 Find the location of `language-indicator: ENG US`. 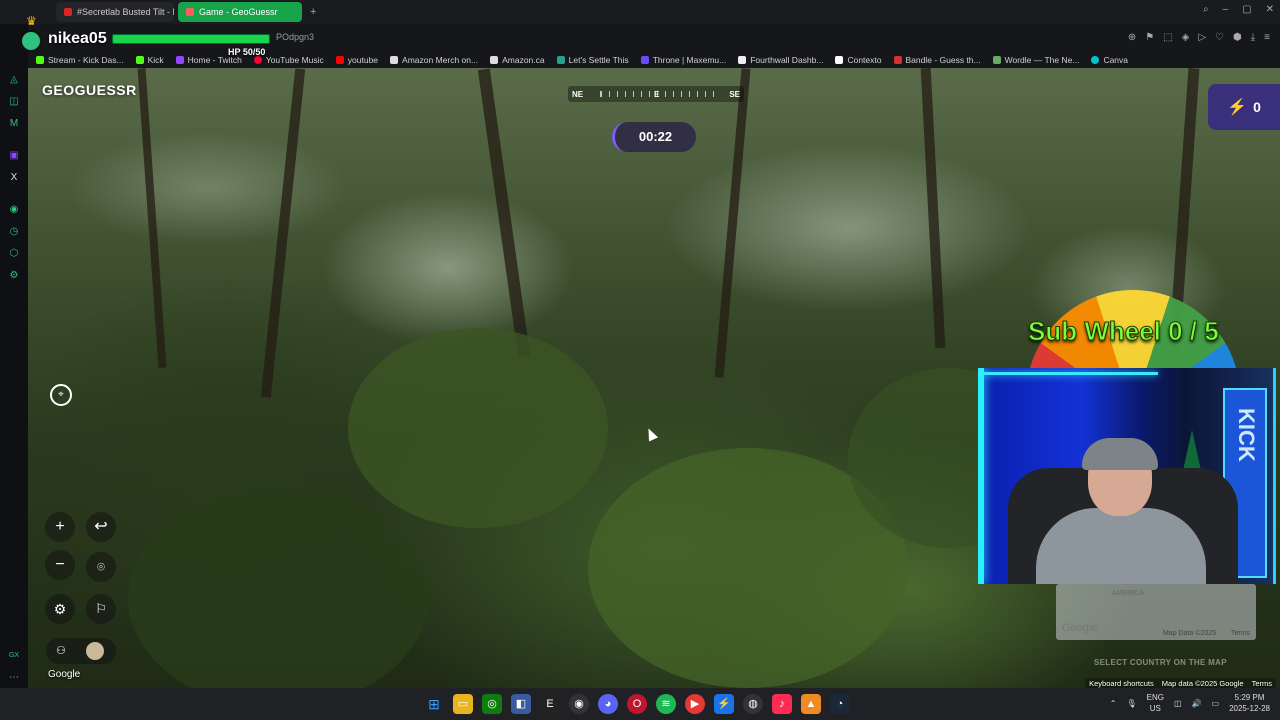

language-indicator: ENG US is located at coordinates (1155, 703).